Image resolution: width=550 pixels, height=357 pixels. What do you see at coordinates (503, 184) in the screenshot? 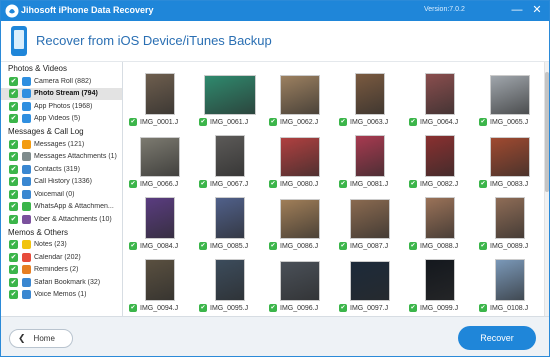
I see `photo-caption: ✔ IMG_0083.J` at bounding box center [503, 184].